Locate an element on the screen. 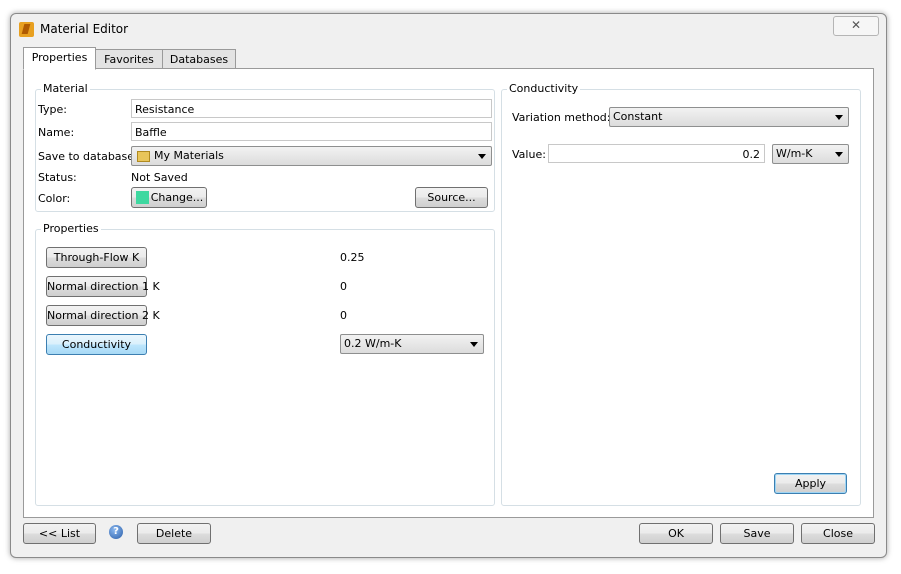 The width and height of the screenshot is (901, 574). unit-select: W/m-K is located at coordinates (810, 154).